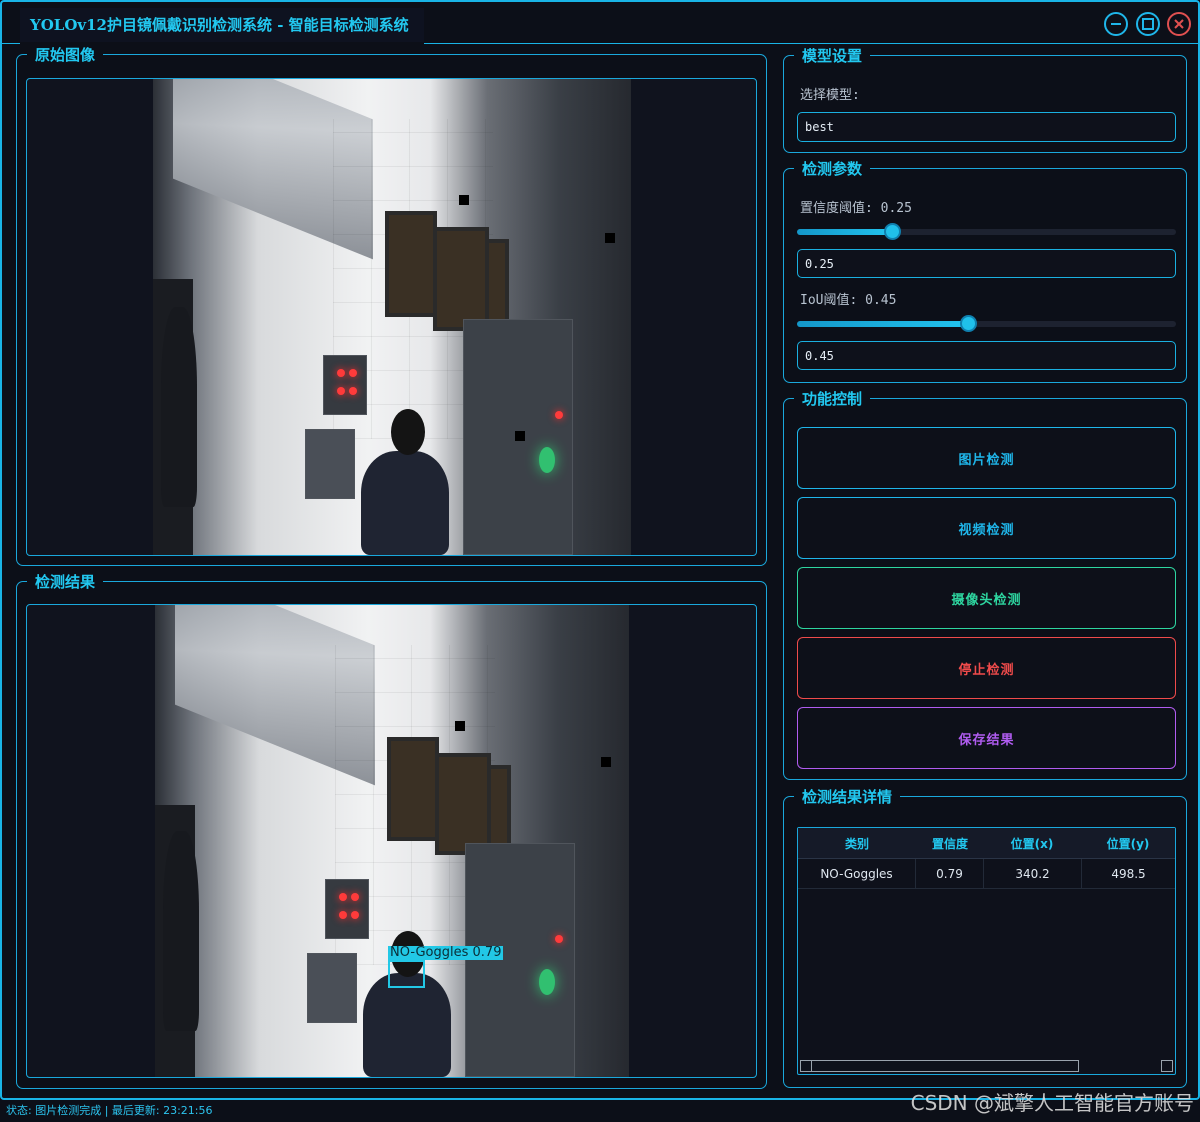 Image resolution: width=1200 pixels, height=1122 pixels. What do you see at coordinates (986, 231) in the screenshot?
I see `confidence-slider` at bounding box center [986, 231].